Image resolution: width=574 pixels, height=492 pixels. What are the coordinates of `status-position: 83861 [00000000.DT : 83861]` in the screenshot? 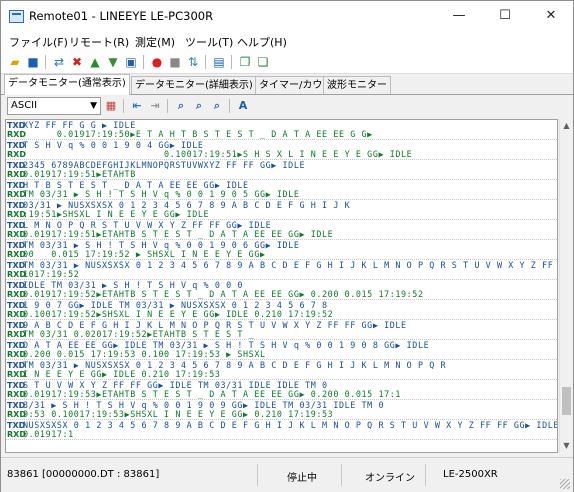 It's located at (83, 474).